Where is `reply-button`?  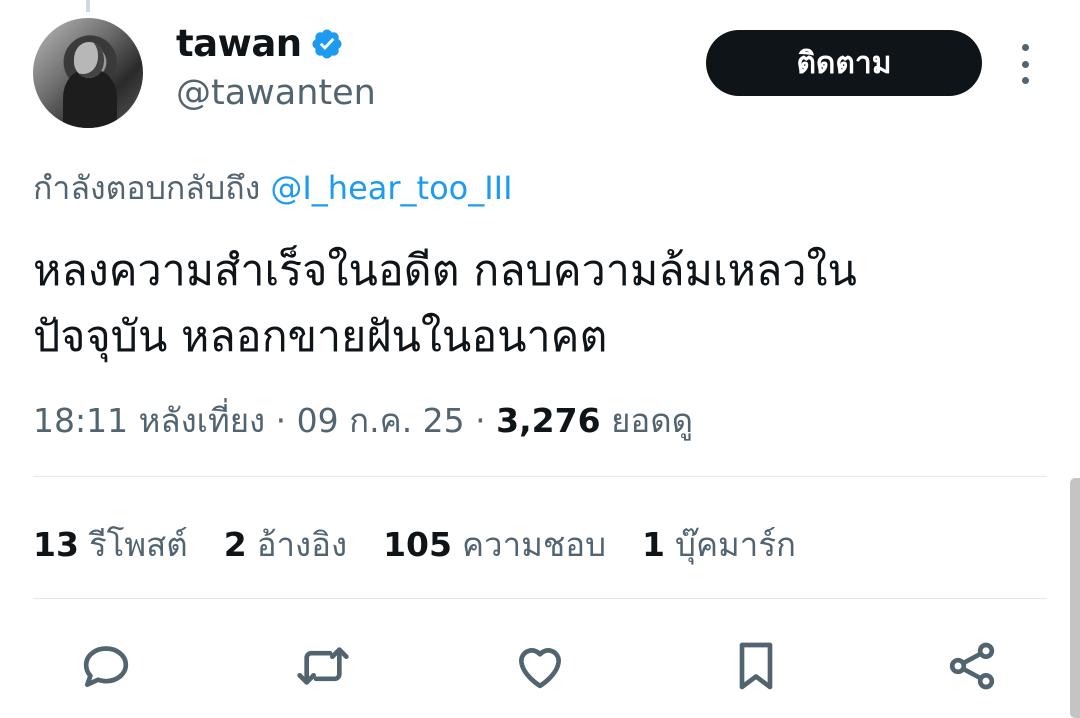
reply-button is located at coordinates (106, 666).